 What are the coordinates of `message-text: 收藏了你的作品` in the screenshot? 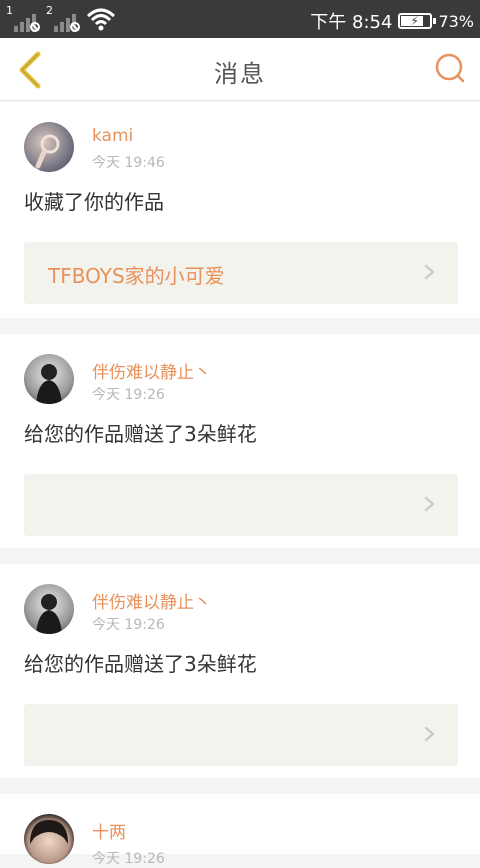 It's located at (94, 202).